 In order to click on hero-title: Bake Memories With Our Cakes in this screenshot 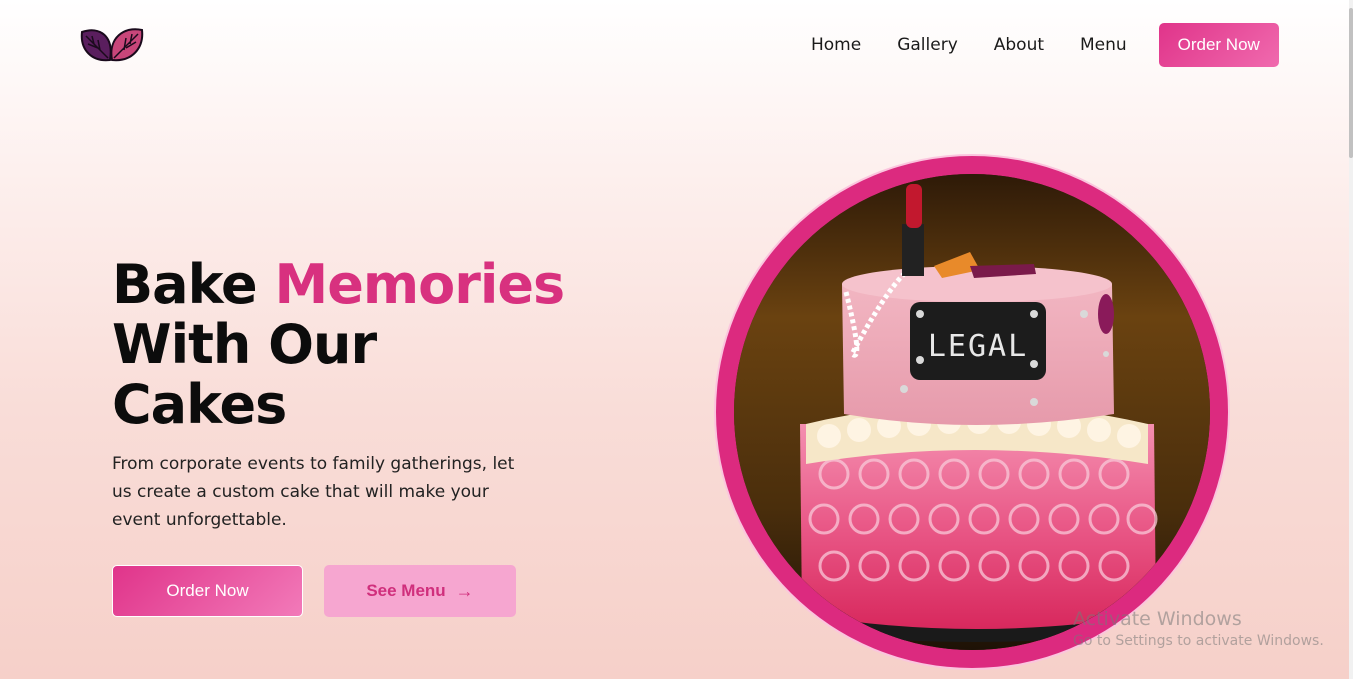, I will do `click(347, 345)`.